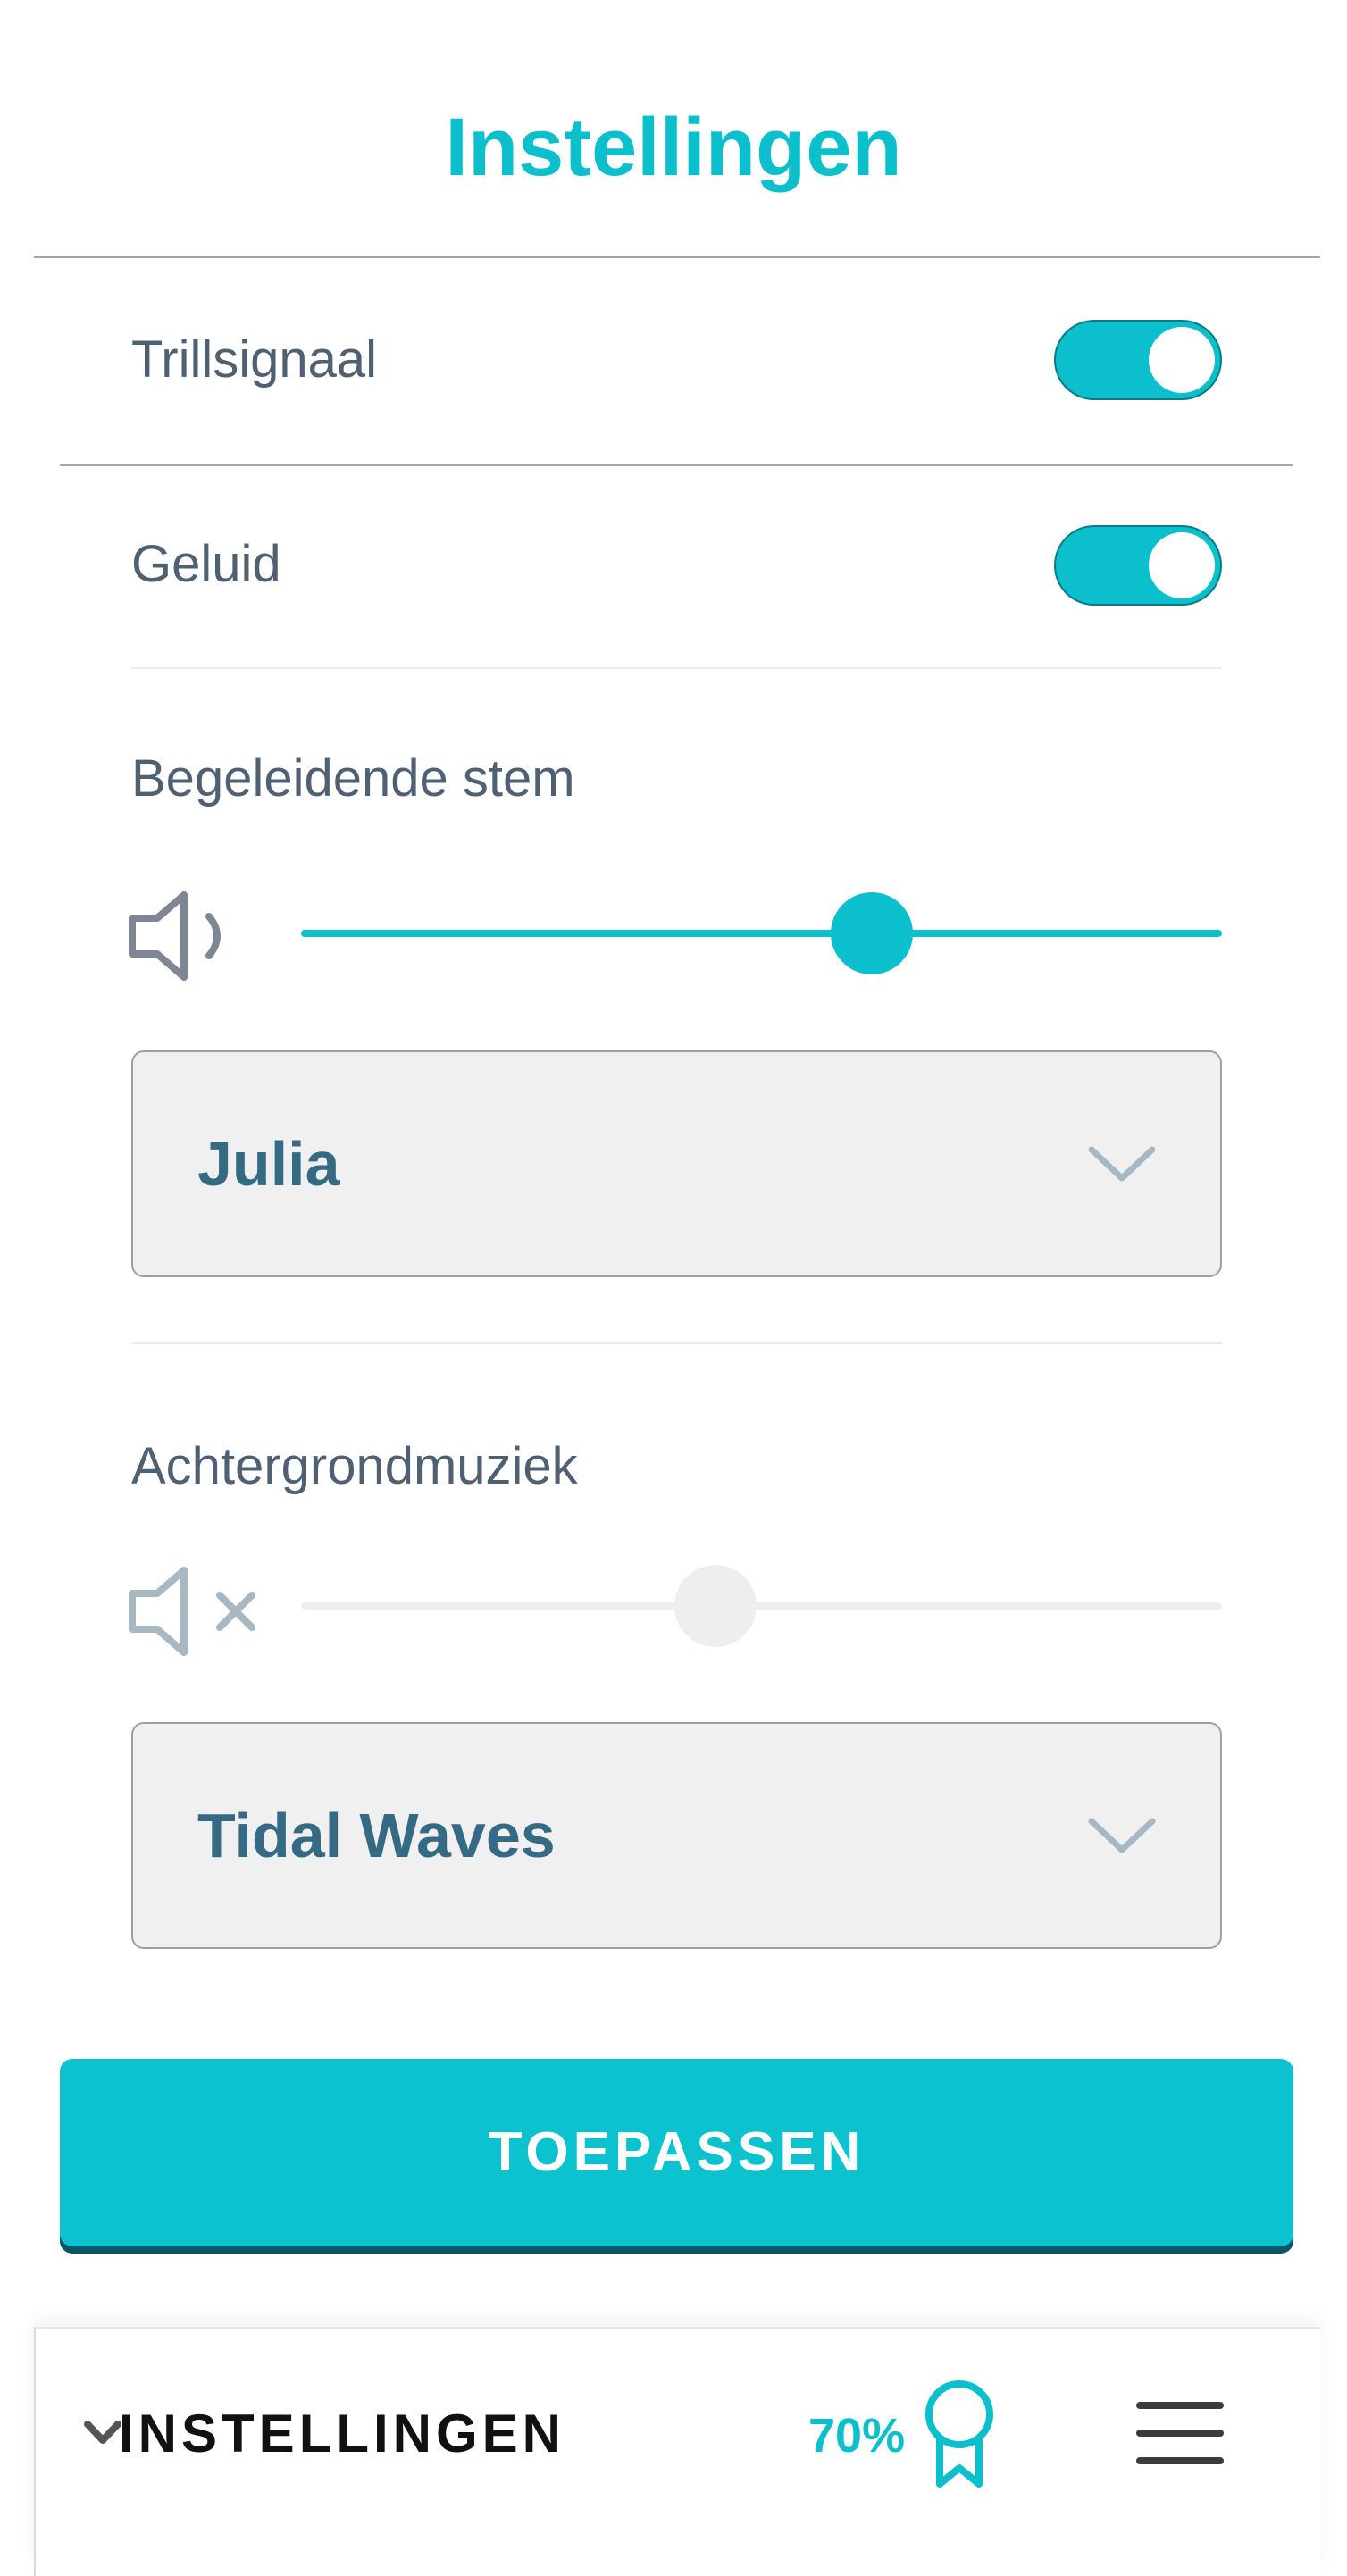 The height and width of the screenshot is (2576, 1347). What do you see at coordinates (376, 1836) in the screenshot?
I see `music-select-value: Tidal Waves` at bounding box center [376, 1836].